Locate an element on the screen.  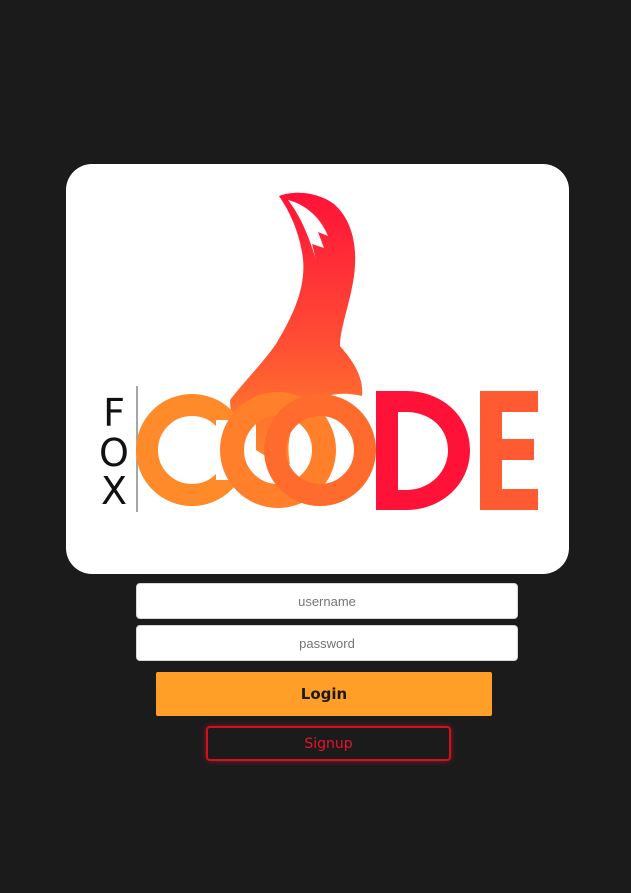
logo-letter-d is located at coordinates (423, 450).